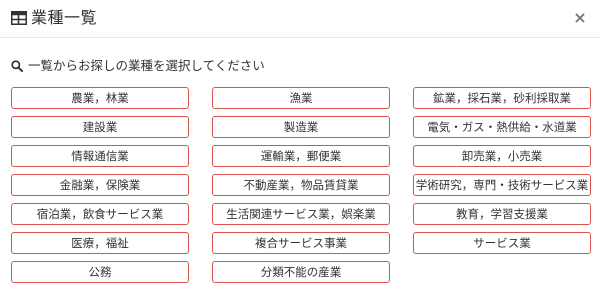 The height and width of the screenshot is (300, 600). I want to click on close-button: ×, so click(580, 18).